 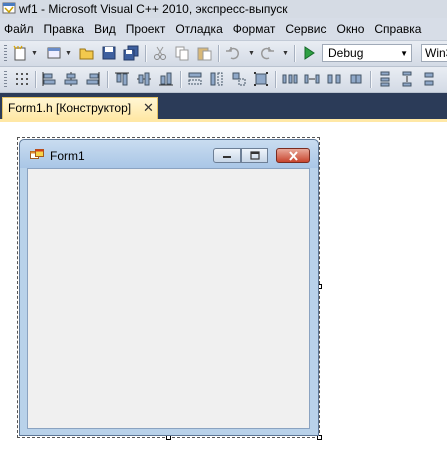 I want to click on align-to-grid-button, so click(x=22, y=79).